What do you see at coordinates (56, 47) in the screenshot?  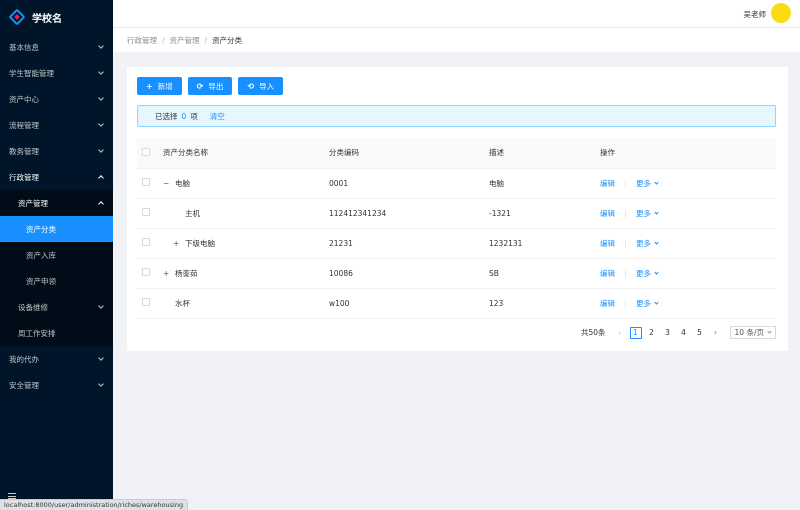 I see `sidebar-item-basic-info: 基本信息` at bounding box center [56, 47].